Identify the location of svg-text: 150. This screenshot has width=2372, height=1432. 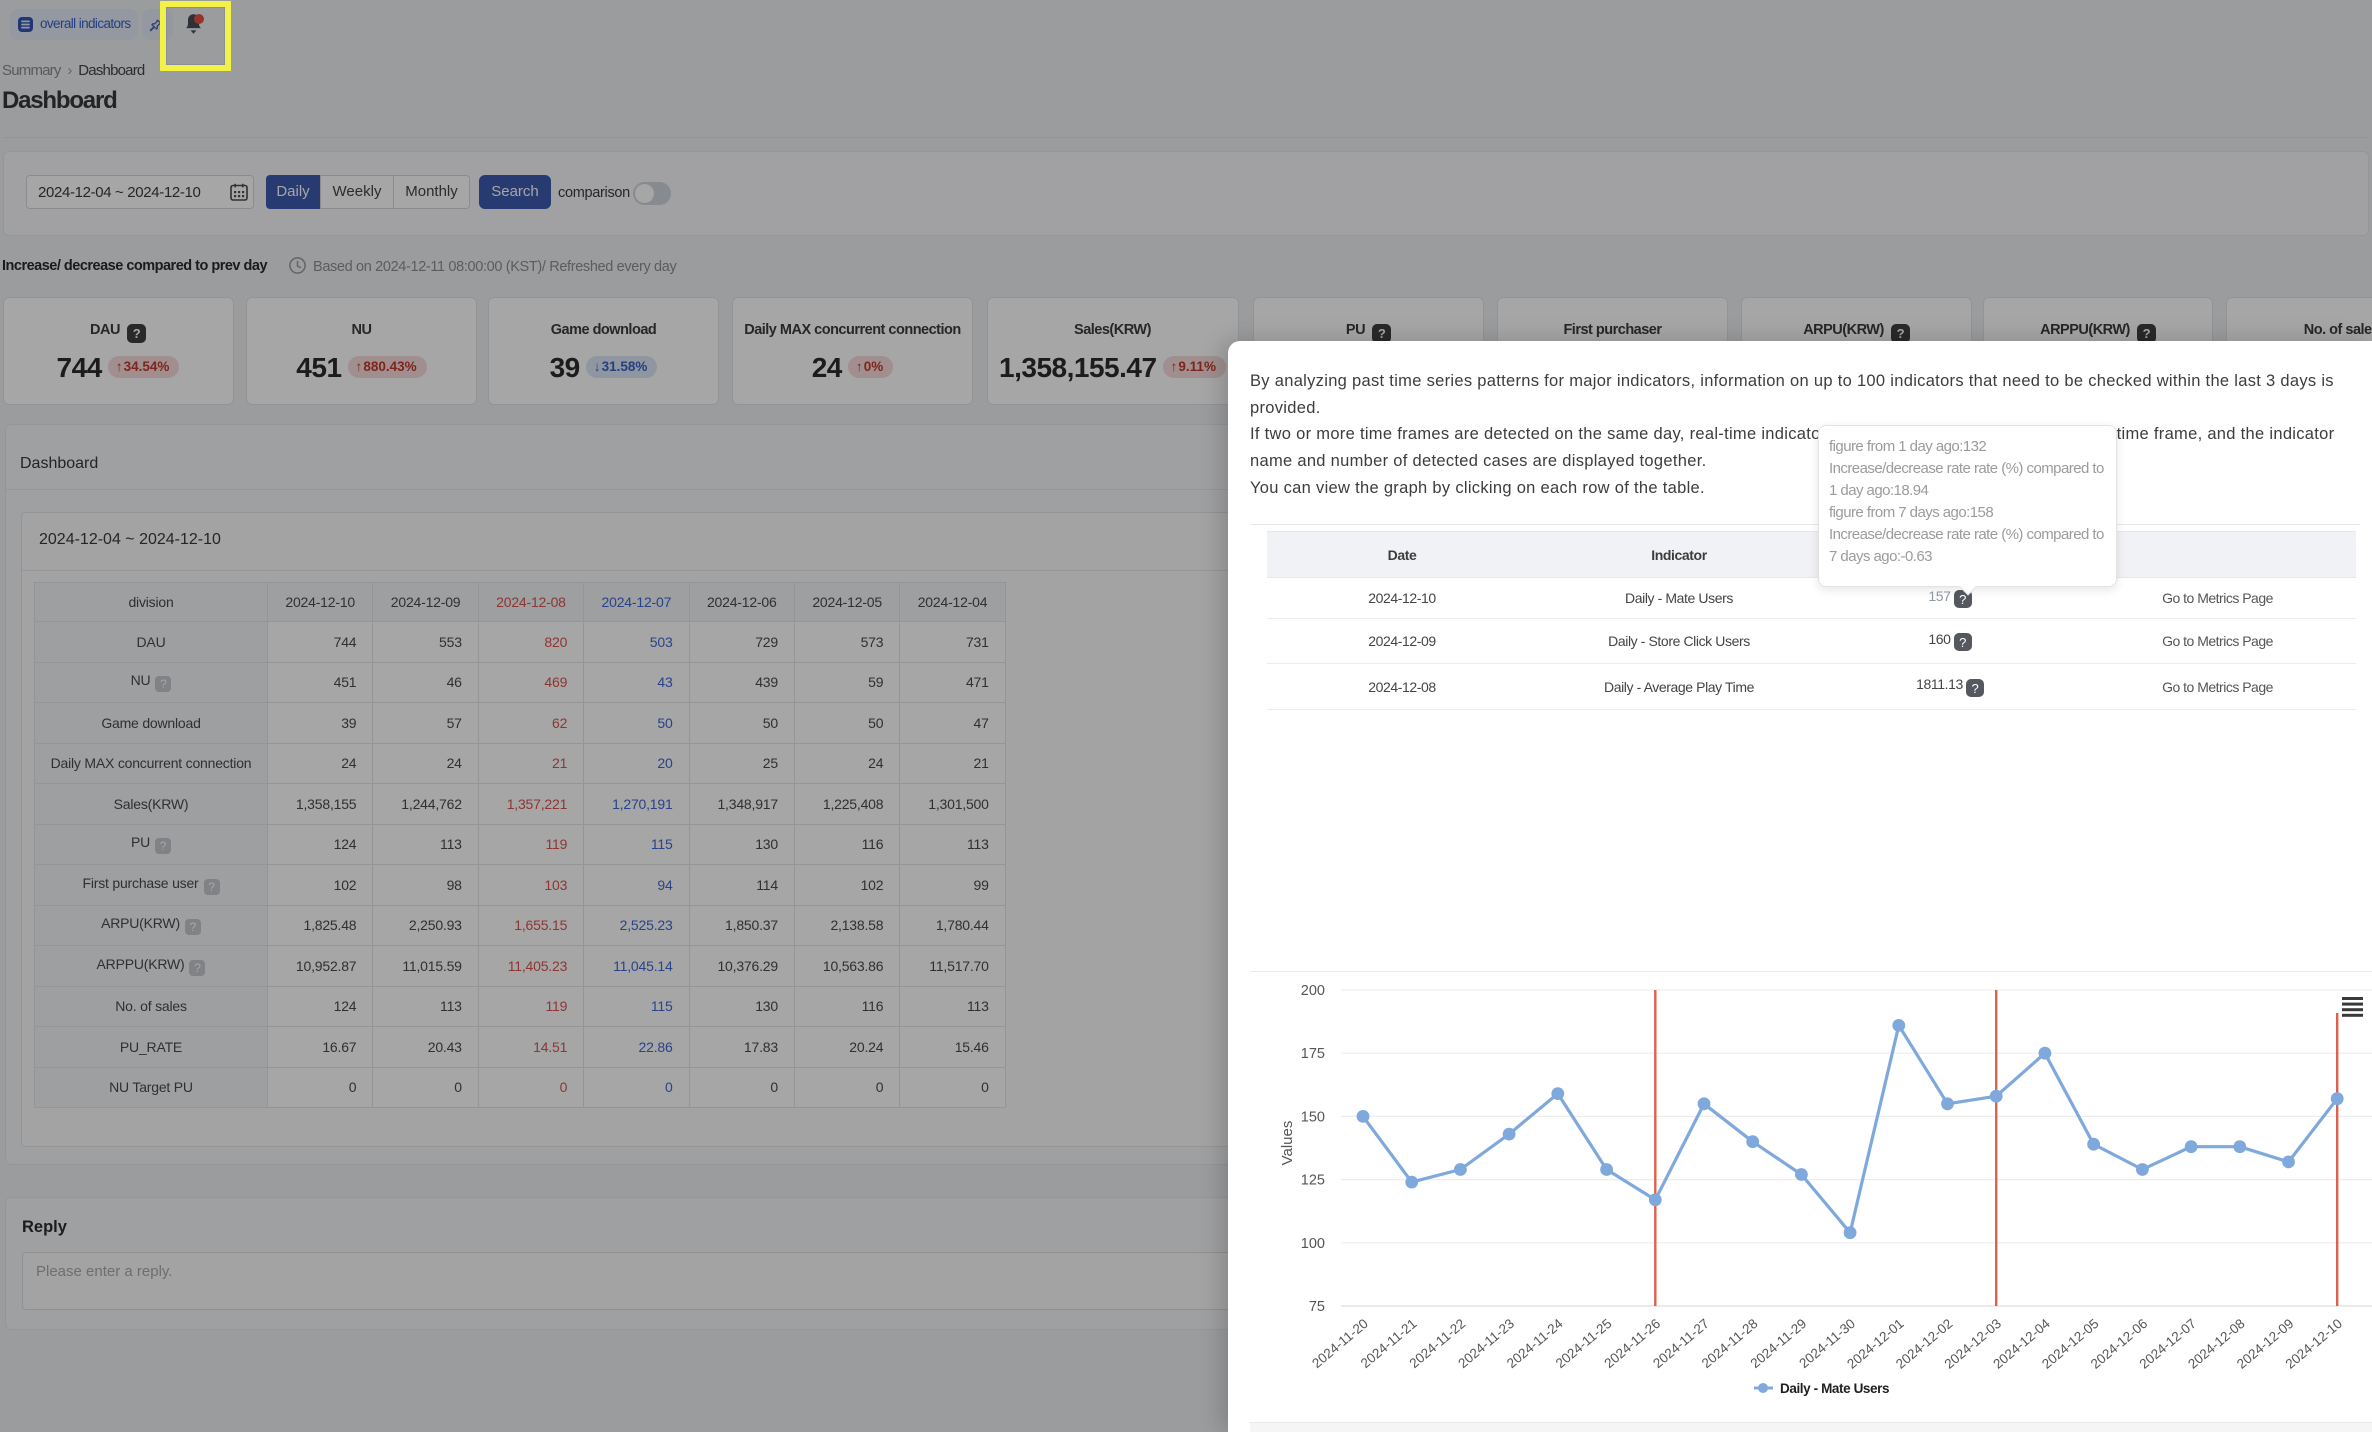
(1313, 1117).